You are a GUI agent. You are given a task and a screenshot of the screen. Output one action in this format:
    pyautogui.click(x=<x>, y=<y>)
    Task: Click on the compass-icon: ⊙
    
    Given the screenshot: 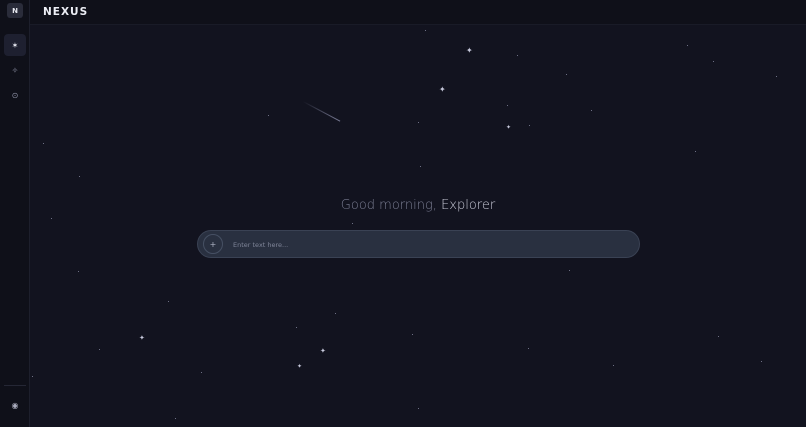 What is the action you would take?
    pyautogui.click(x=15, y=95)
    